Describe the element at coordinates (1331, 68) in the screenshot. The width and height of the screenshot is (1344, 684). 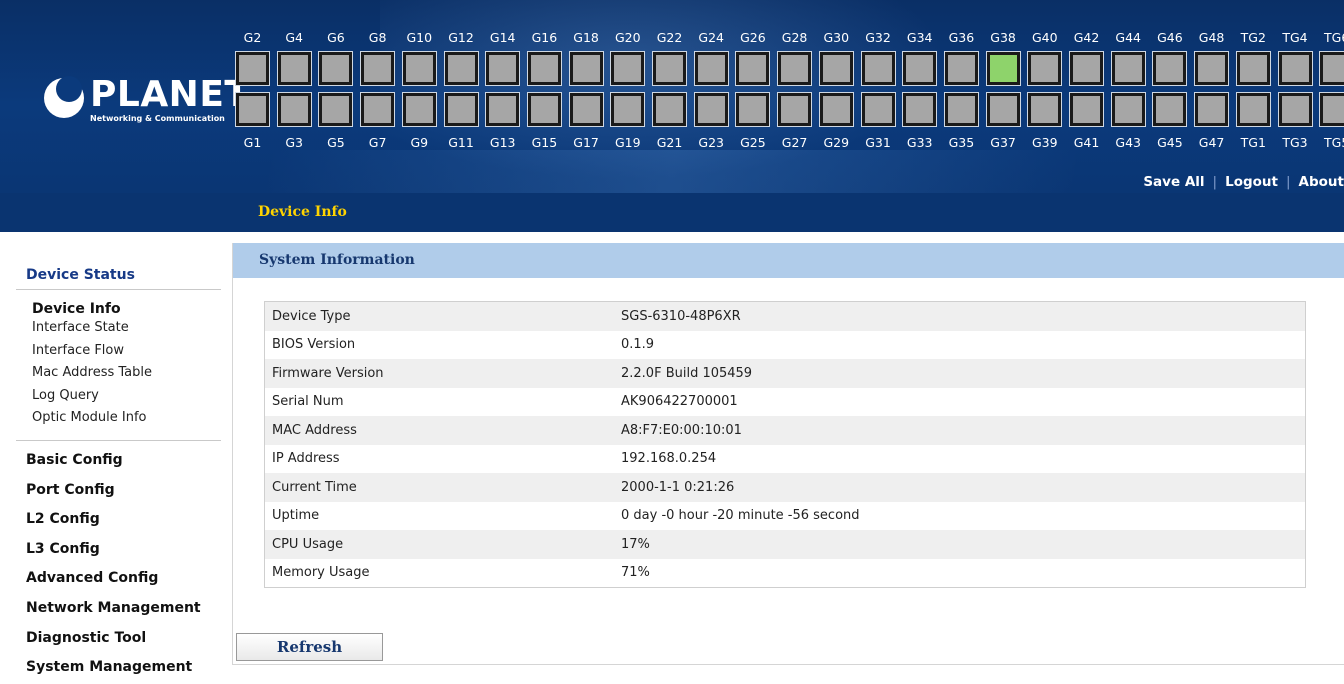
I see `port-tg6` at that location.